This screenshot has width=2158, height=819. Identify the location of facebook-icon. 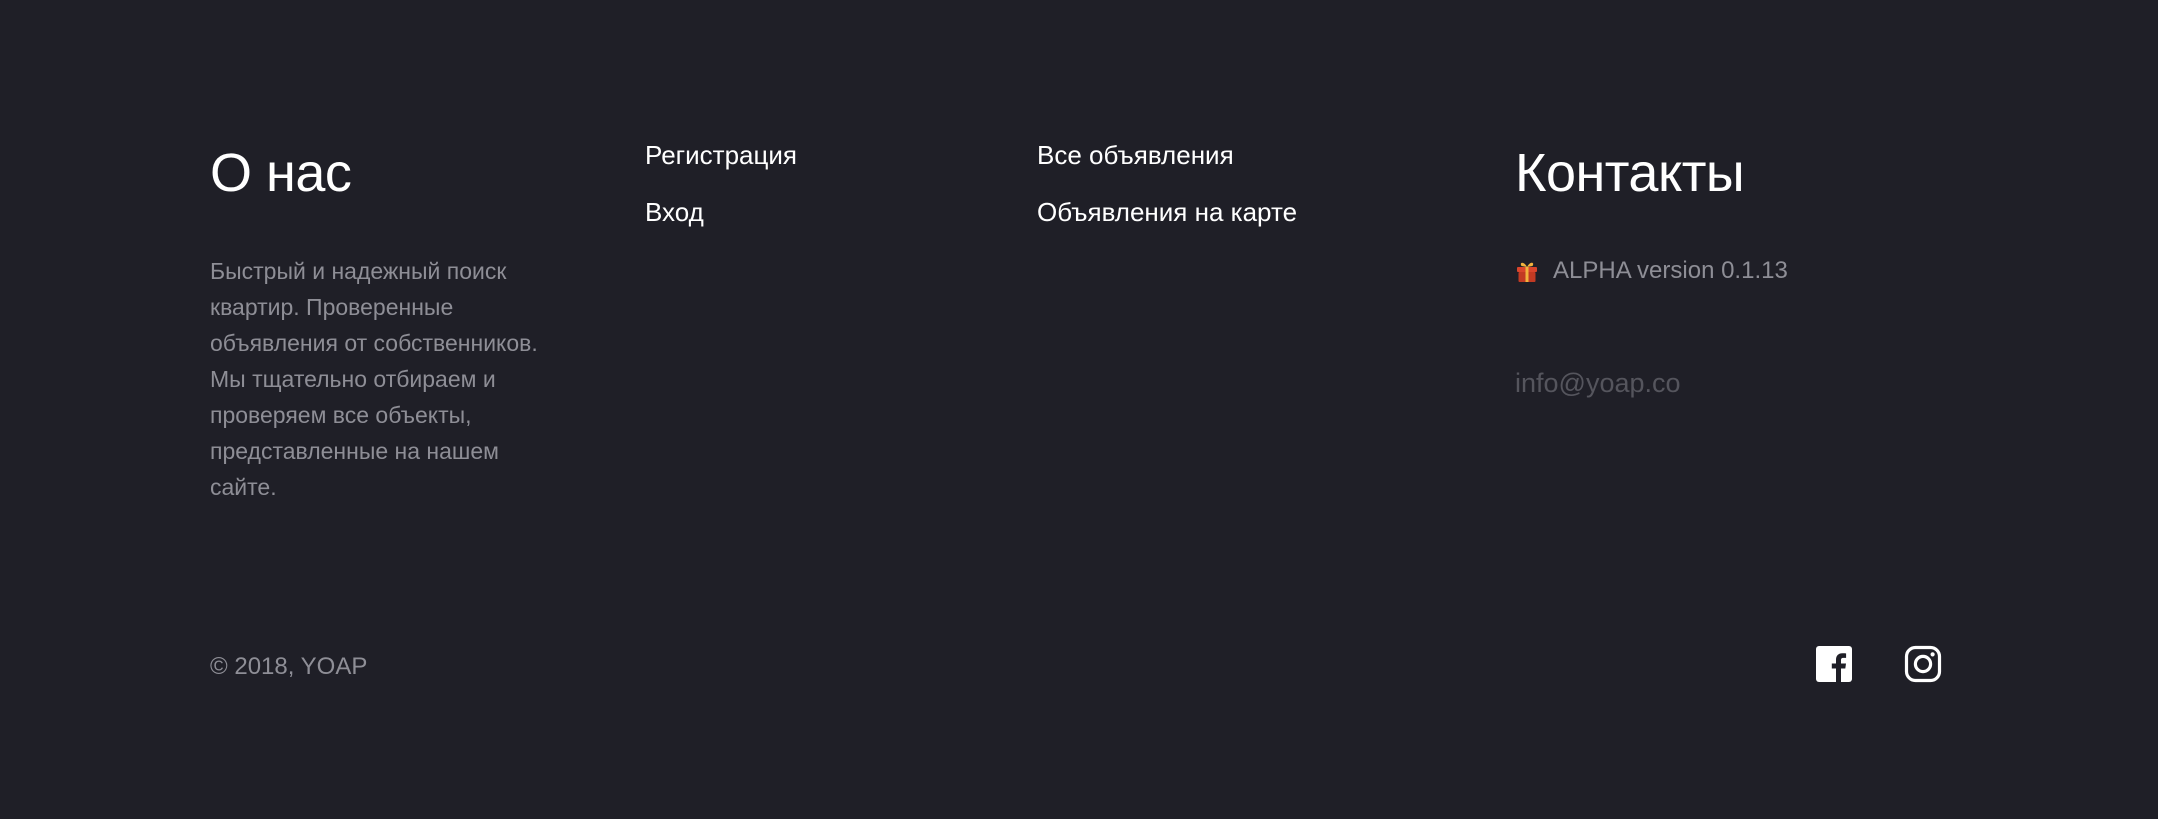
(1834, 667).